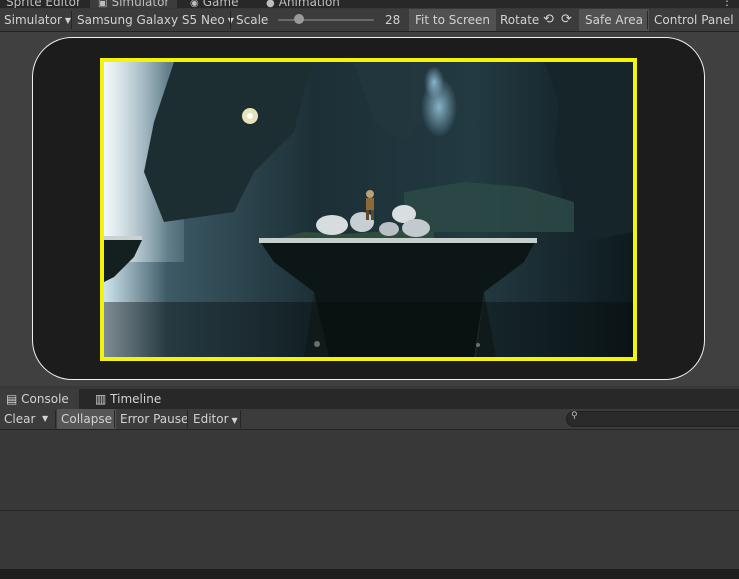 Image resolution: width=739 pixels, height=579 pixels. I want to click on animation-icon: ●, so click(270, 4).